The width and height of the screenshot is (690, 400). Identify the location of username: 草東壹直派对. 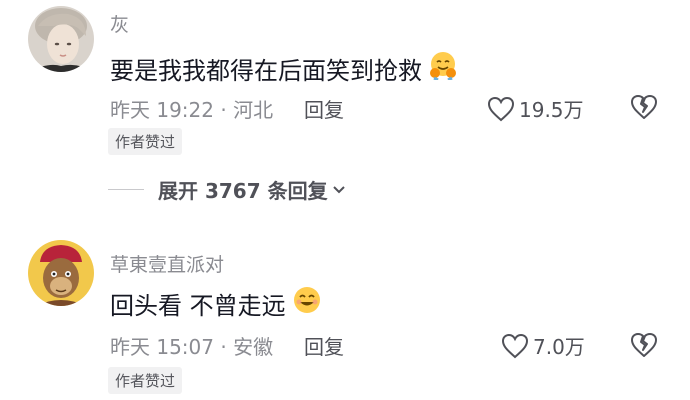
(167, 263).